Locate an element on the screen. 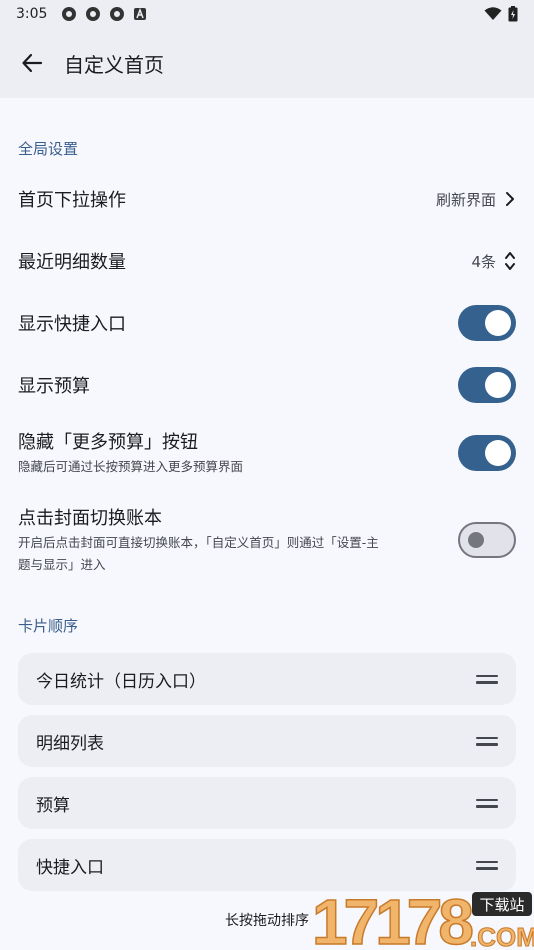 The height and width of the screenshot is (950, 534). setting-title: 点击封面切换账本 is located at coordinates (90, 518).